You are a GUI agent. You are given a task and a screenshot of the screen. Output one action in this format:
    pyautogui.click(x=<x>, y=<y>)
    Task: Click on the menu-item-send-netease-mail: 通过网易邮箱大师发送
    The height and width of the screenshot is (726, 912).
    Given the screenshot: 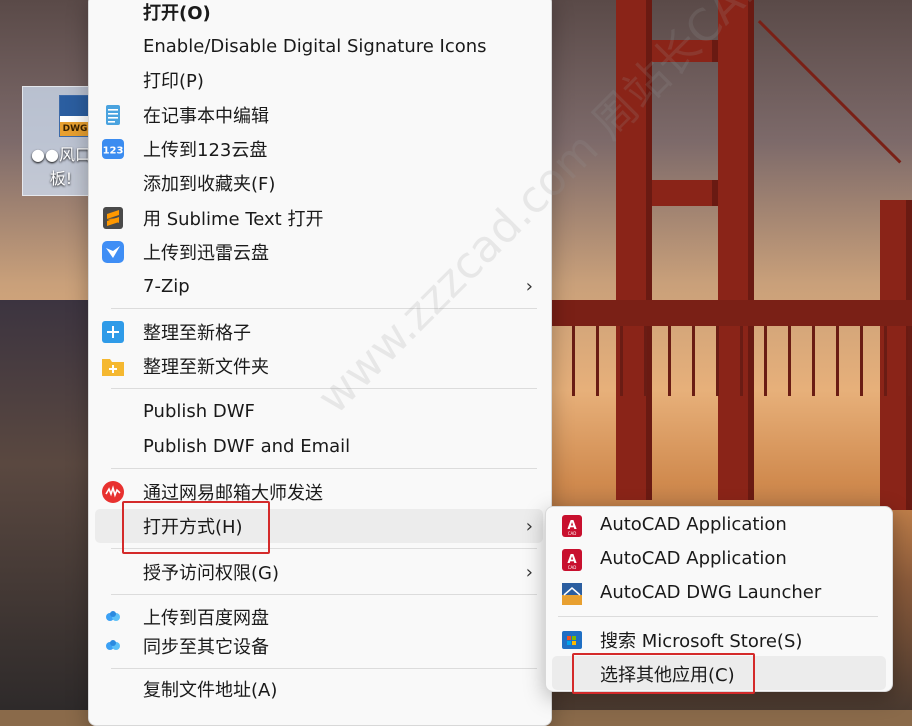 What is the action you would take?
    pyautogui.click(x=319, y=492)
    